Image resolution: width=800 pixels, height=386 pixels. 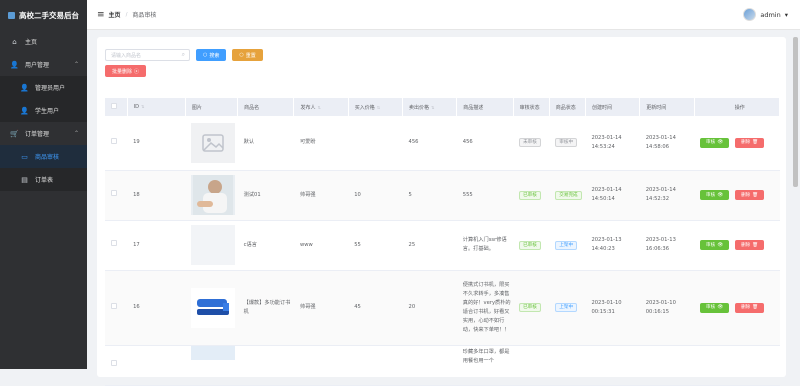 What do you see at coordinates (321, 308) in the screenshot?
I see `cell-publisher: 帅哥强` at bounding box center [321, 308].